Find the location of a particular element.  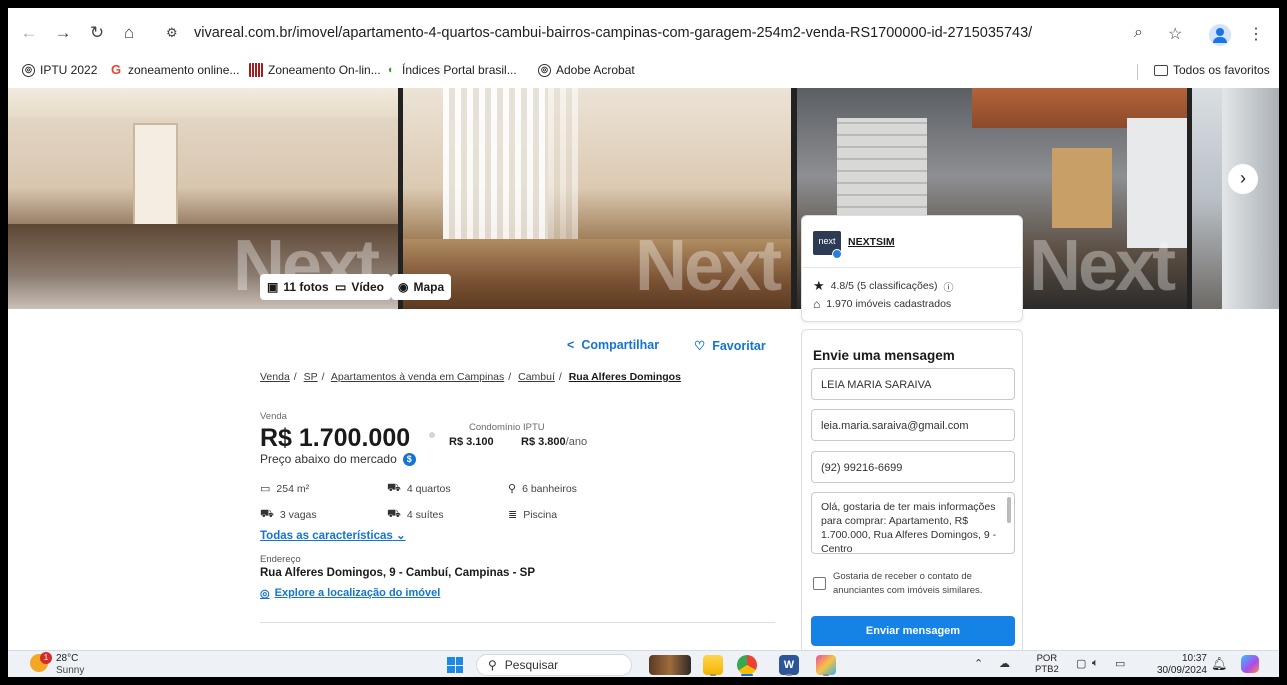

bookmark-star-icon: ☆ is located at coordinates (1175, 34).